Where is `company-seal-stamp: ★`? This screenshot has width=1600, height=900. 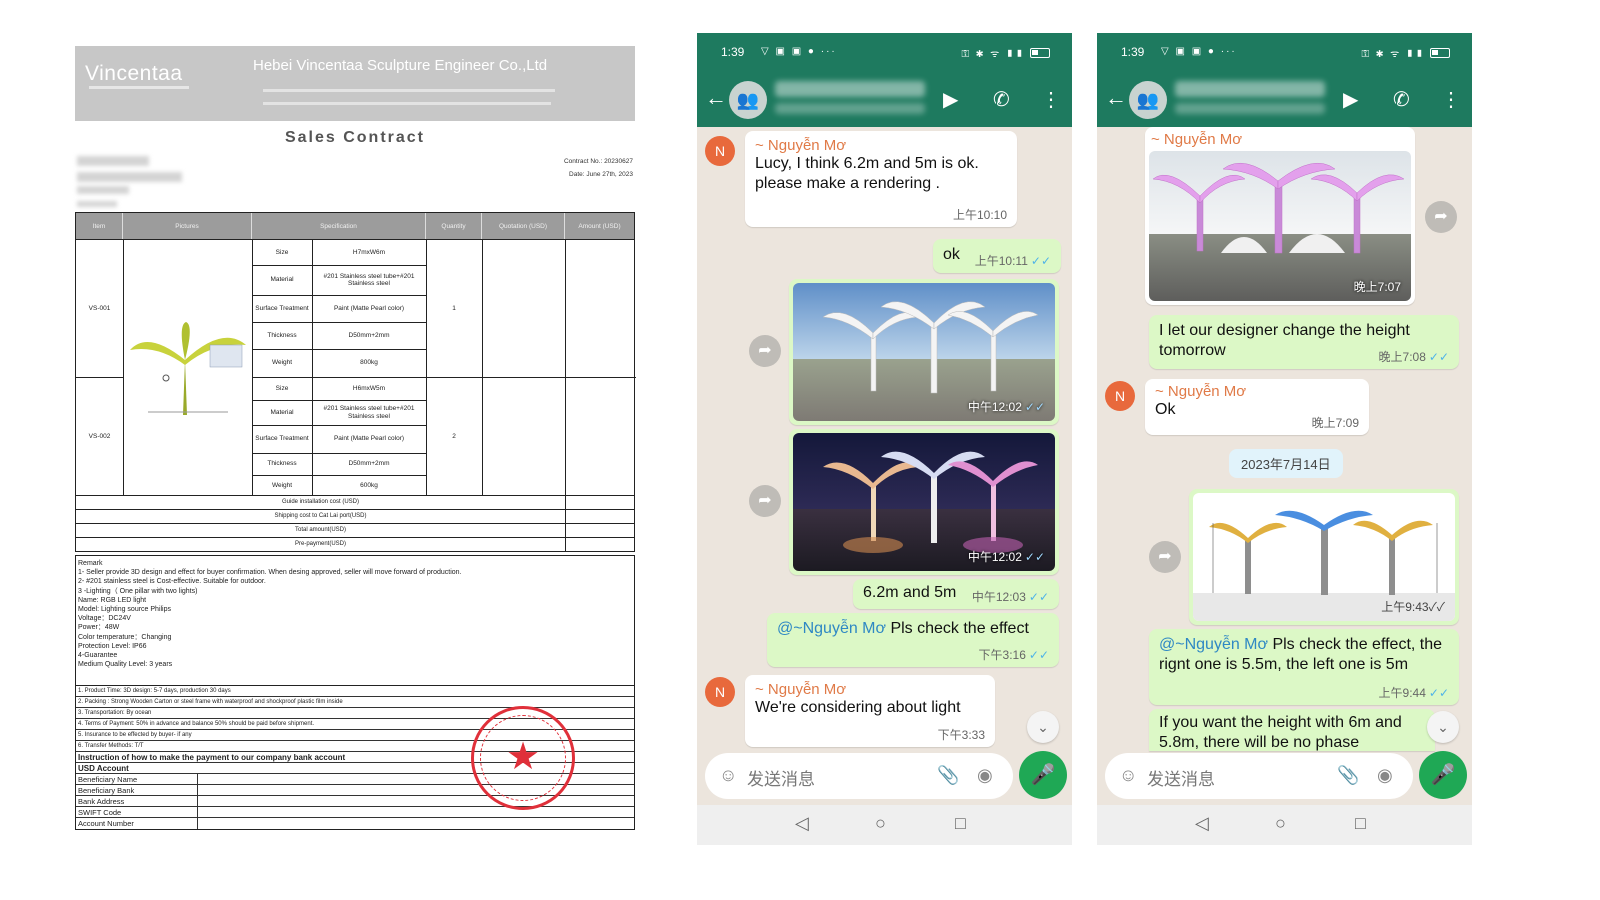
company-seal-stamp: ★ is located at coordinates (523, 758).